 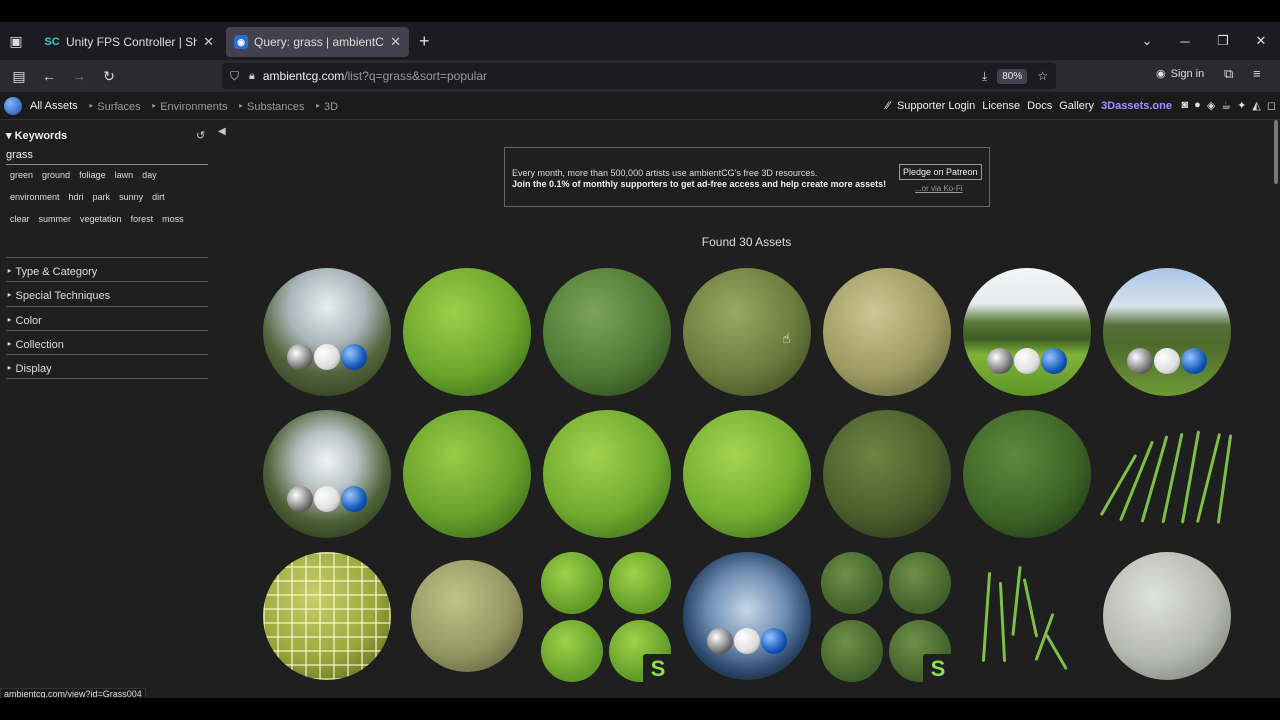 I want to click on back-icon: ←, so click(x=49, y=76).